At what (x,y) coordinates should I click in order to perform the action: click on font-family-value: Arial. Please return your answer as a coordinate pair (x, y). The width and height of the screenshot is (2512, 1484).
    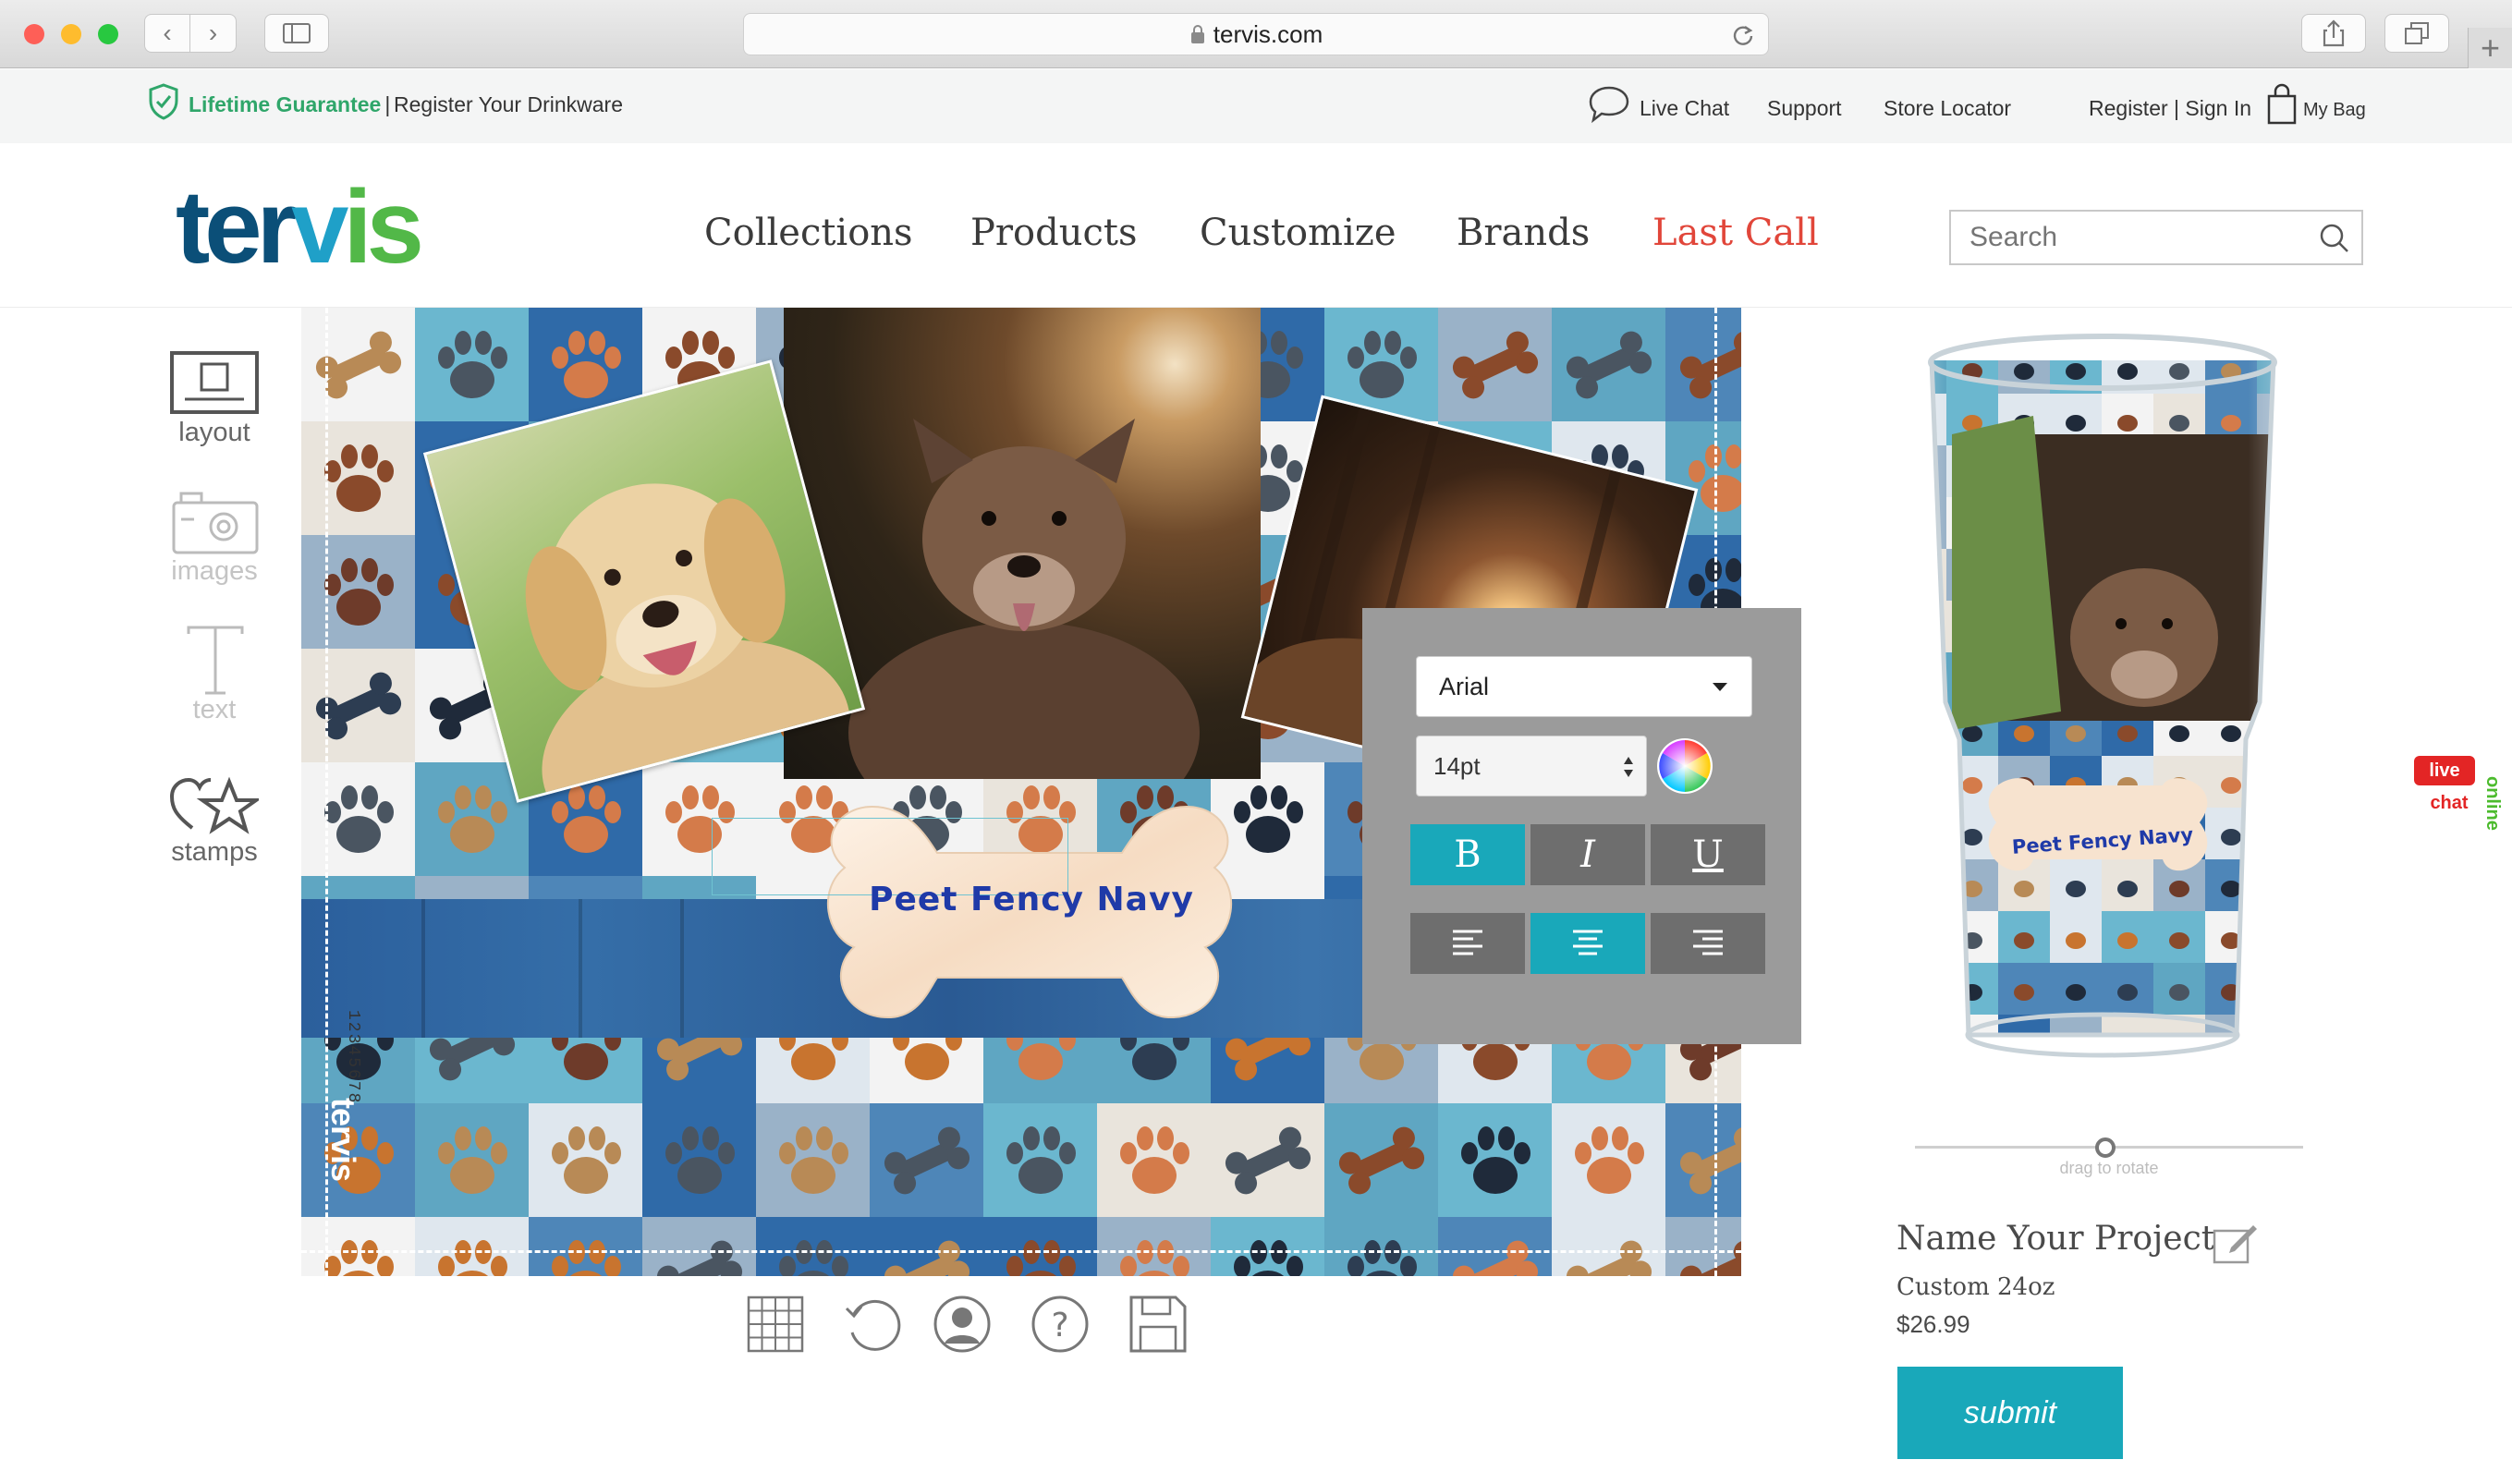
    Looking at the image, I should click on (1464, 686).